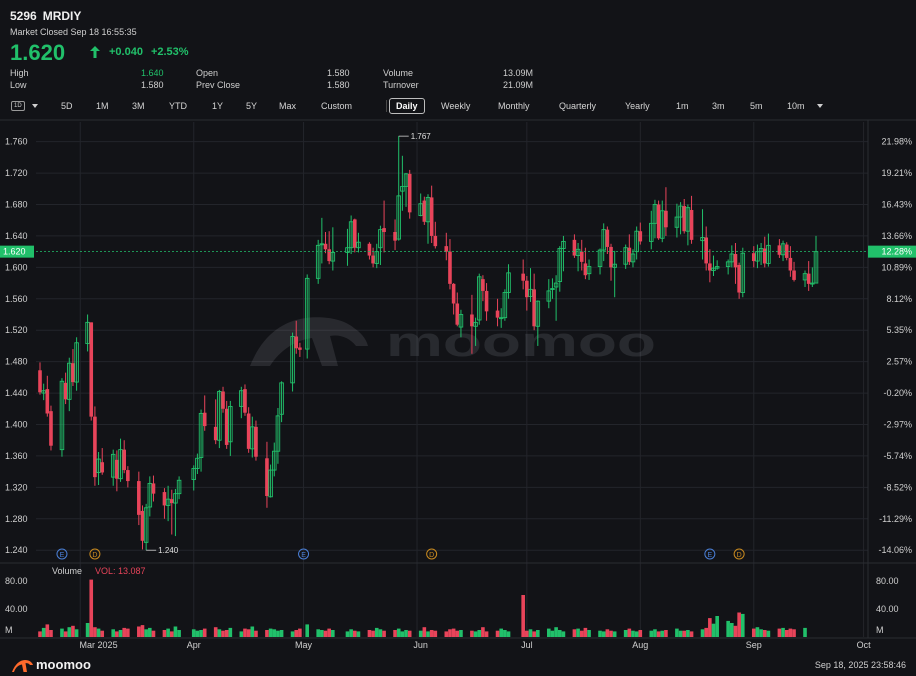 This screenshot has height=676, width=916. What do you see at coordinates (640, 645) in the screenshot?
I see `x-tick-label: Aug` at bounding box center [640, 645].